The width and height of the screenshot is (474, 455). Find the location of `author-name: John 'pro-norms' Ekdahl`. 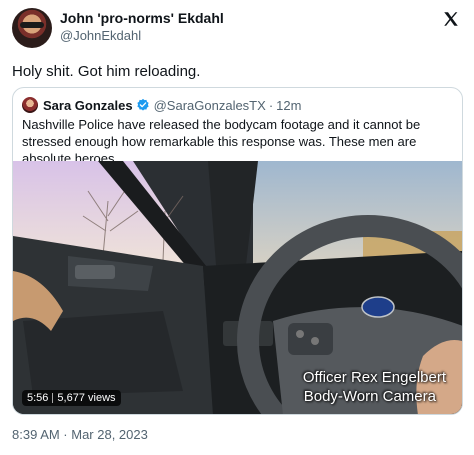

author-name: John 'pro-norms' Ekdahl is located at coordinates (142, 18).